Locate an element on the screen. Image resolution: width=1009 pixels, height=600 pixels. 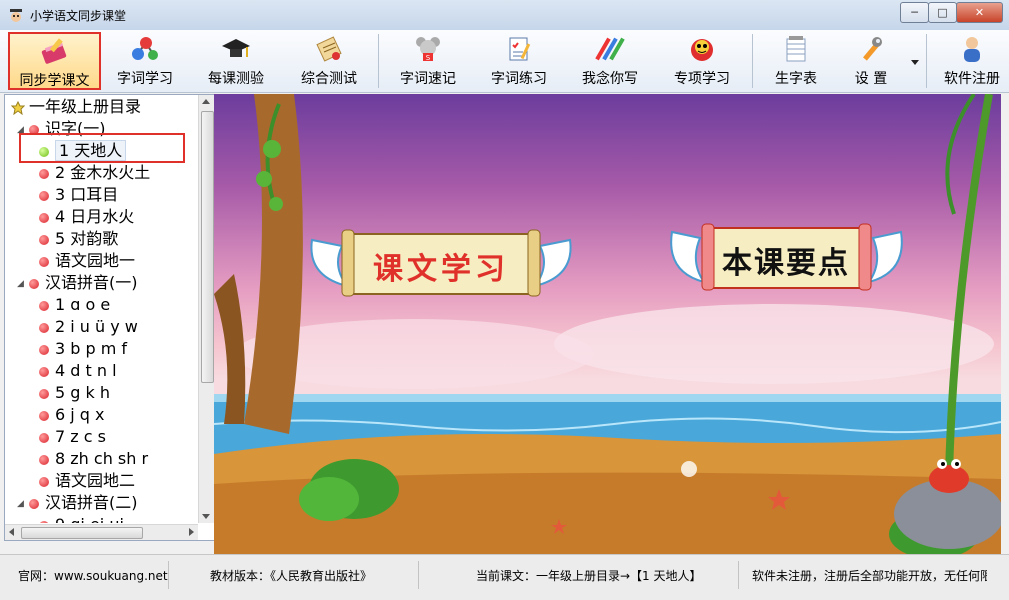
status-current-lesson: 当前课文：一年级上册目录→【1 天地人】 is located at coordinates (589, 576).